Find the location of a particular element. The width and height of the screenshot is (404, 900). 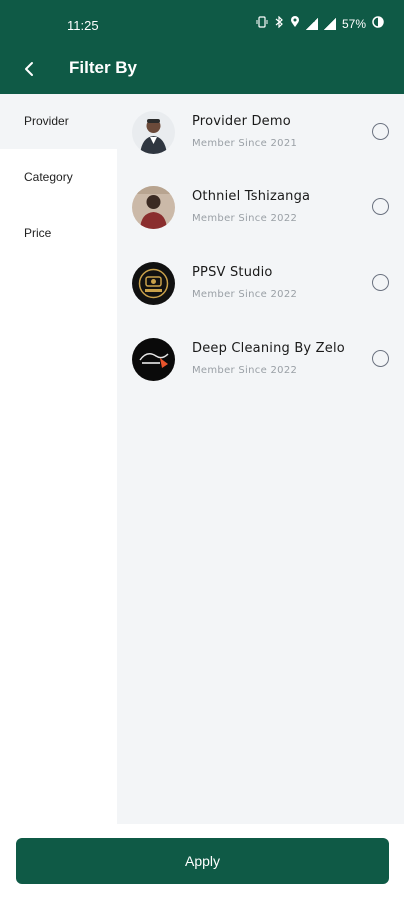

sidebar-item-label: Provider is located at coordinates (46, 121).